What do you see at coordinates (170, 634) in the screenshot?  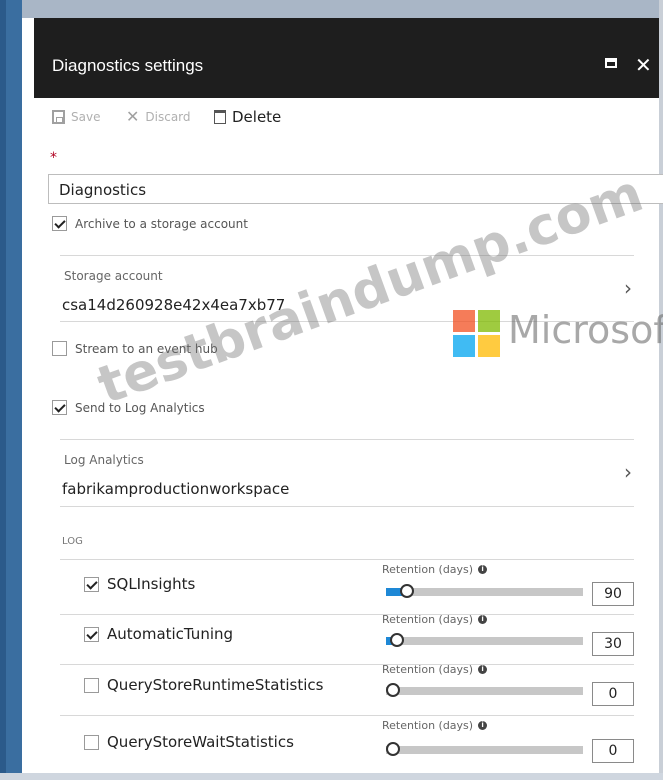 I see `log-category-label: AutomaticTuning` at bounding box center [170, 634].